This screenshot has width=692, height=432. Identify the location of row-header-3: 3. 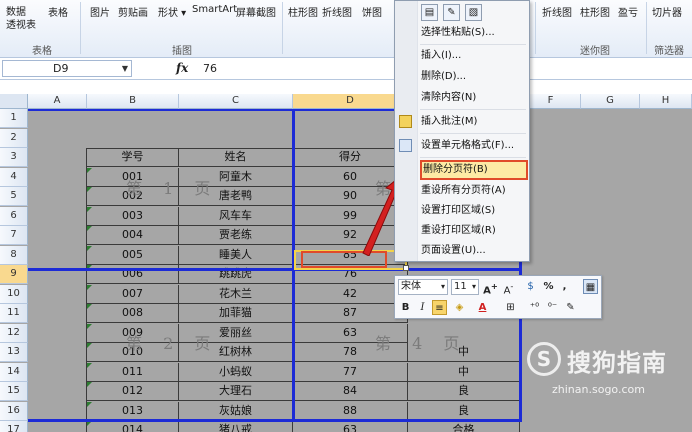
(14, 157).